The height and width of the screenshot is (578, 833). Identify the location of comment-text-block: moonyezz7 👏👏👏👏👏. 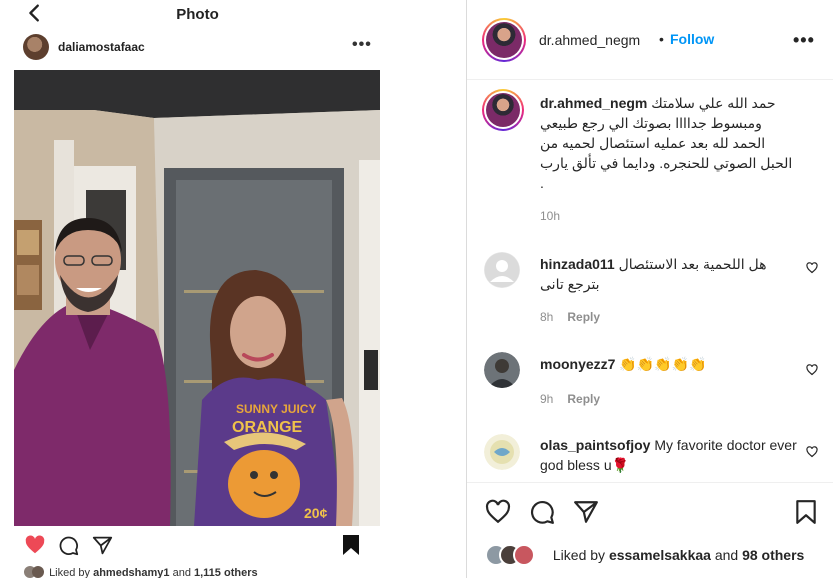
(671, 364).